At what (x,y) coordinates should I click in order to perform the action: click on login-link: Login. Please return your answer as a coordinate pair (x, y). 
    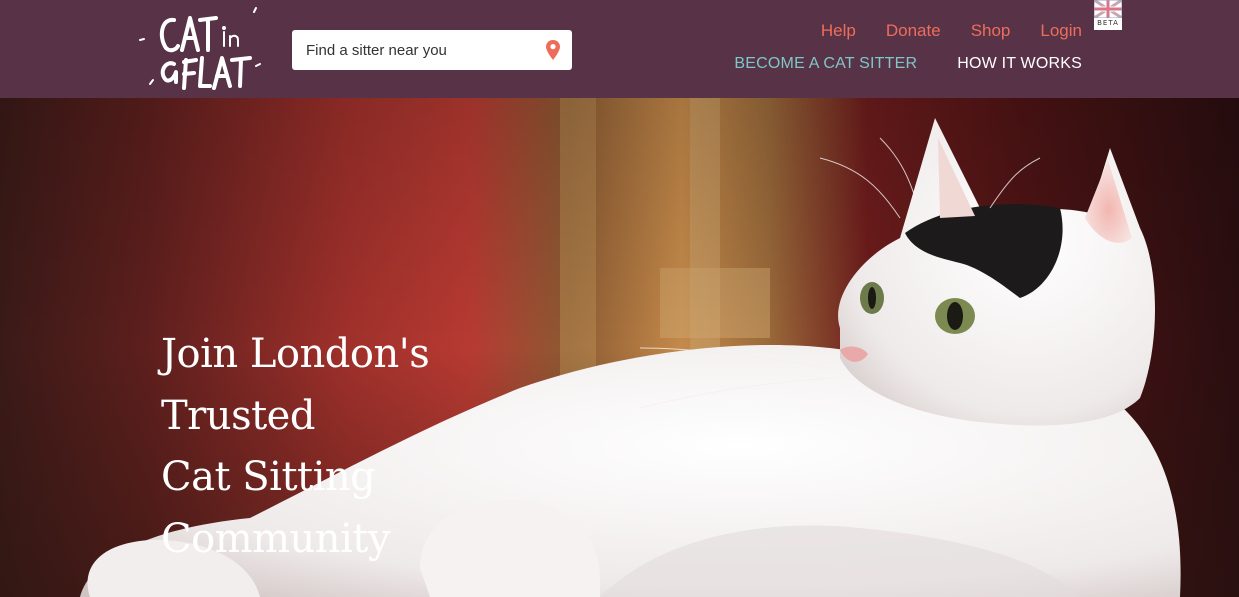
    Looking at the image, I should click on (1061, 31).